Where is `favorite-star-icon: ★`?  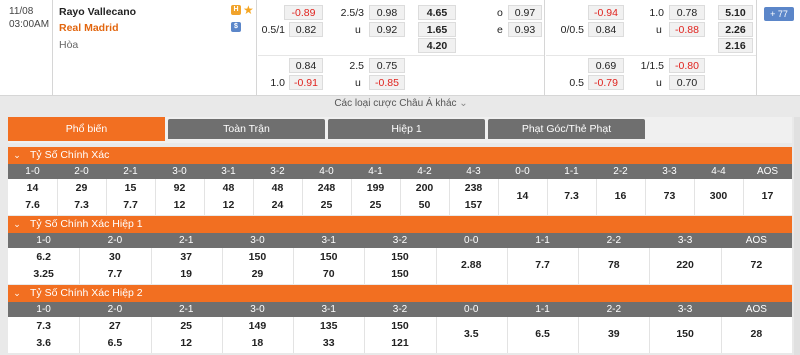
favorite-star-icon: ★ is located at coordinates (248, 10).